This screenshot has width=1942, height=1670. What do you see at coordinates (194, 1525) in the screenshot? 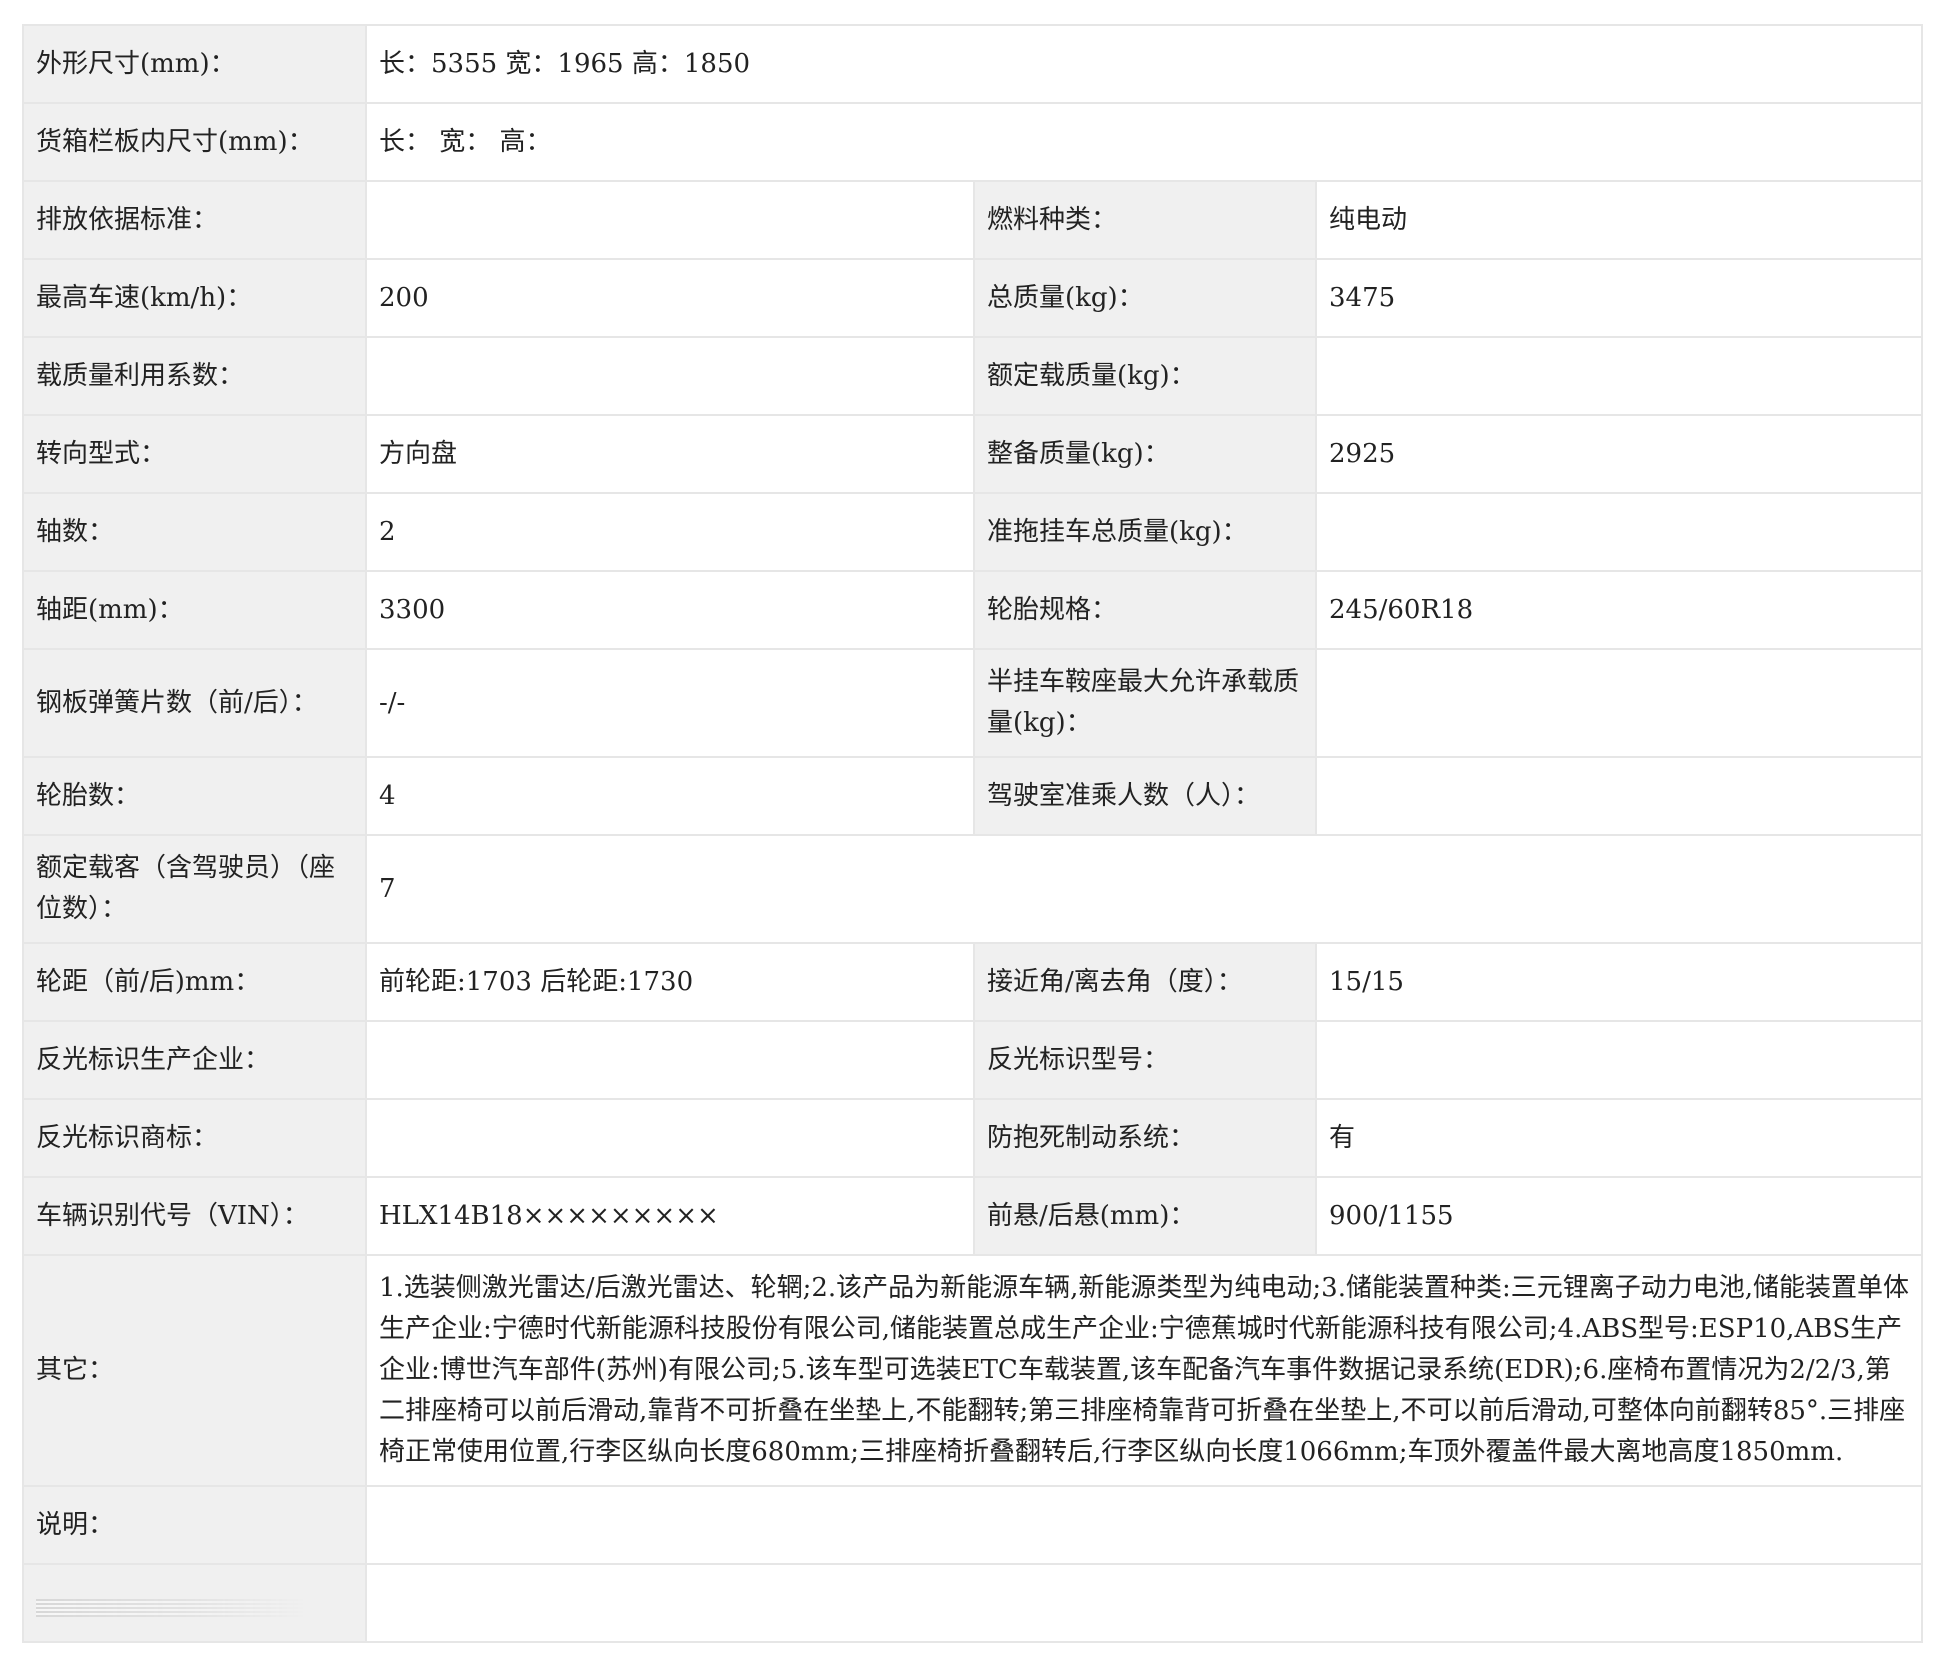
I see `row-label: 说明：` at bounding box center [194, 1525].